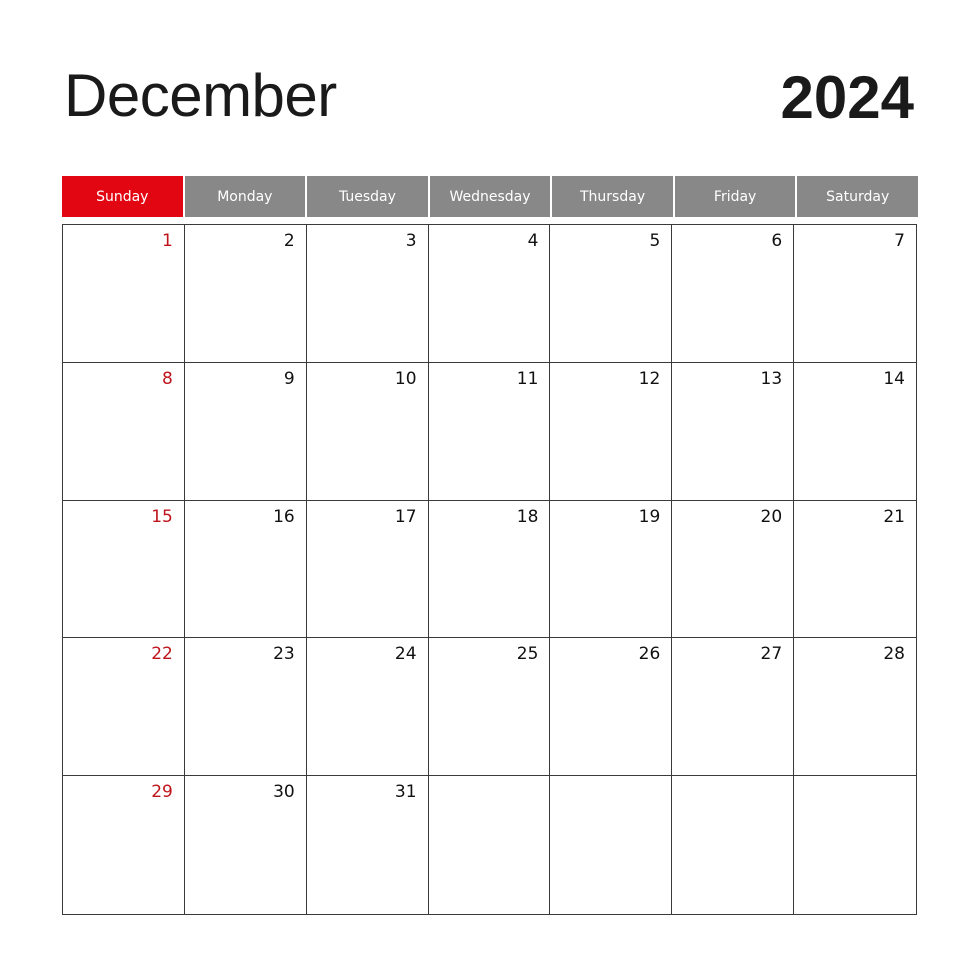 Image resolution: width=980 pixels, height=980 pixels. Describe the element at coordinates (284, 792) in the screenshot. I see `day-number: 30` at that location.